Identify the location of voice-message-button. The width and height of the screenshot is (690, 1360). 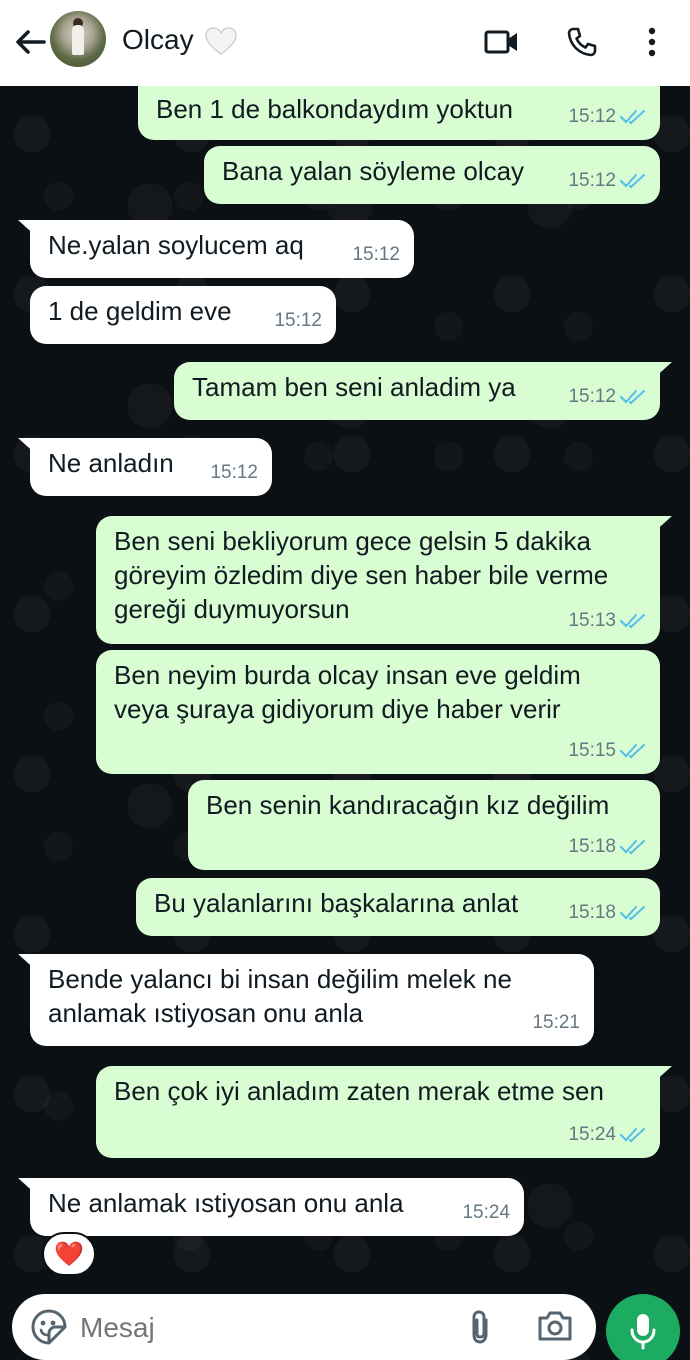
(643, 1327).